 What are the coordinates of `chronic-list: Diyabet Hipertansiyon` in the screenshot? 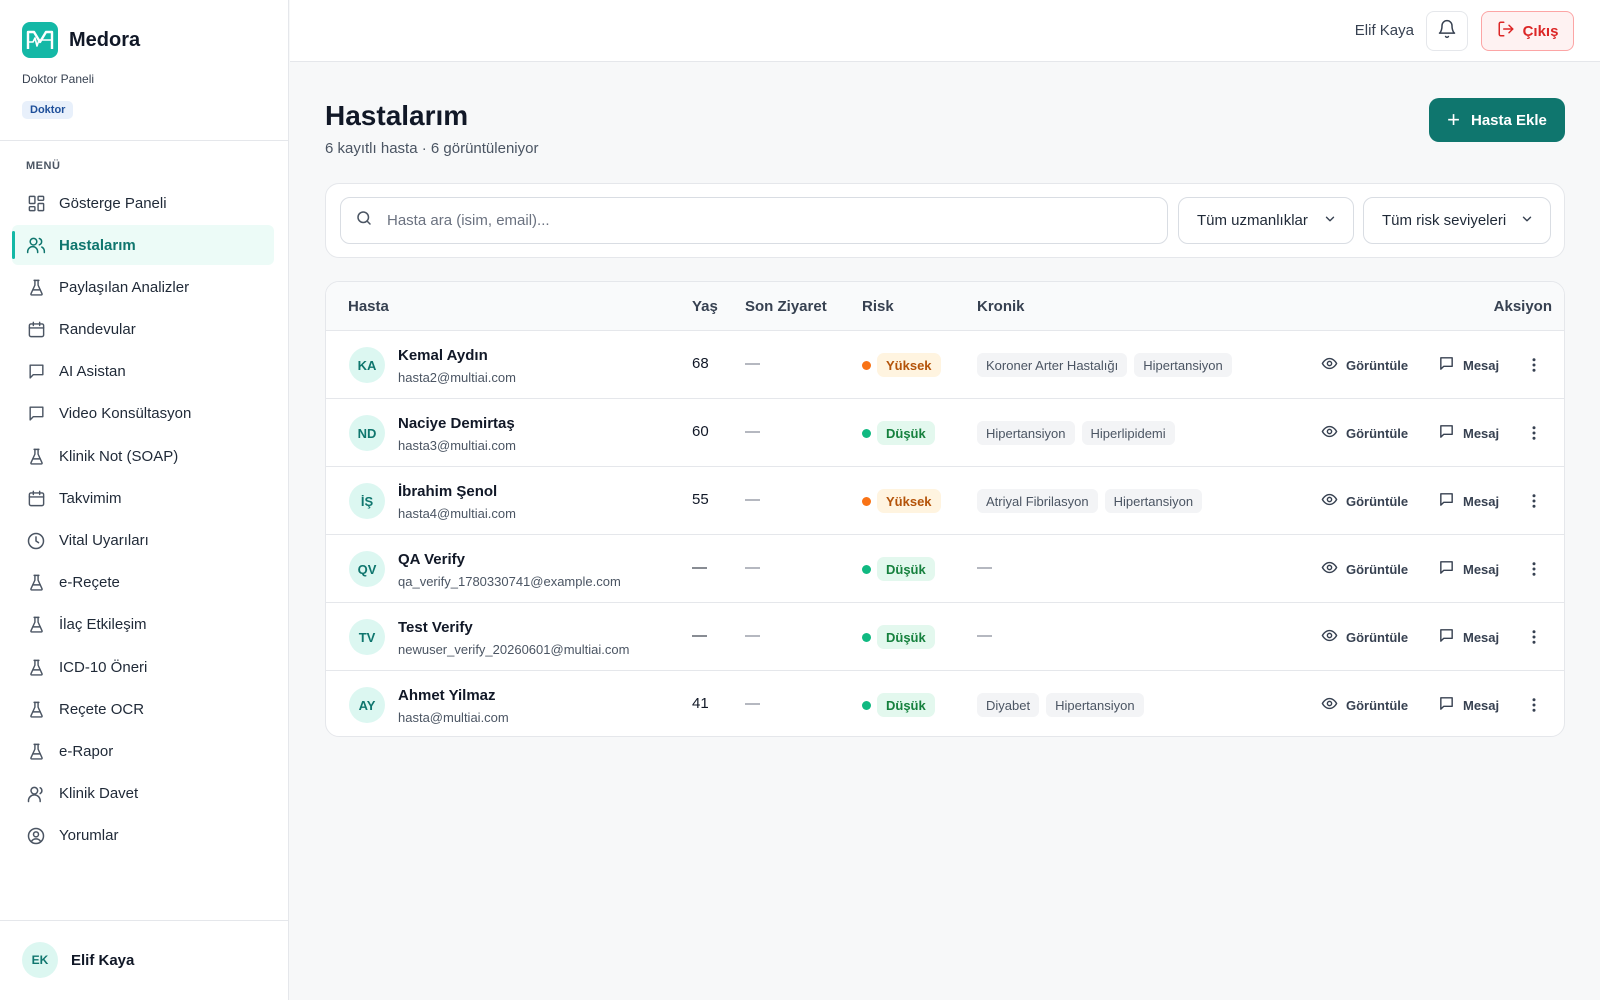 It's located at (1064, 705).